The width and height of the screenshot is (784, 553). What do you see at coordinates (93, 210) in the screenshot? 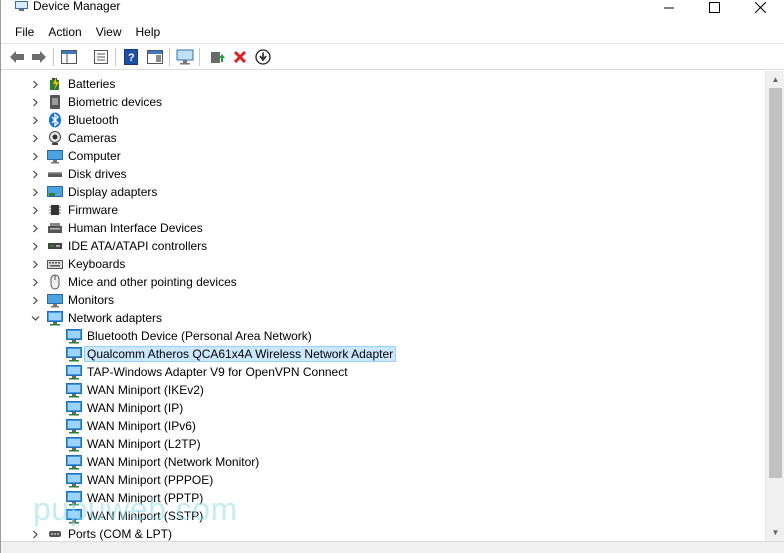
I see `tree-item-label: Firmware` at bounding box center [93, 210].